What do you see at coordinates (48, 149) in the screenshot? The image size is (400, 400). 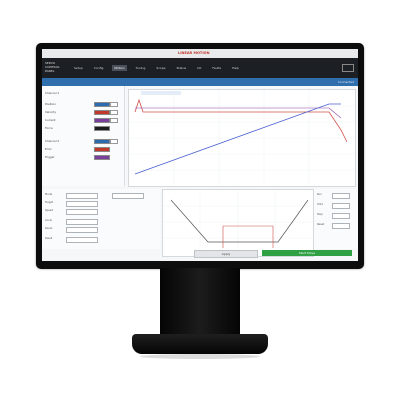 I see `channel-row: Error` at bounding box center [48, 149].